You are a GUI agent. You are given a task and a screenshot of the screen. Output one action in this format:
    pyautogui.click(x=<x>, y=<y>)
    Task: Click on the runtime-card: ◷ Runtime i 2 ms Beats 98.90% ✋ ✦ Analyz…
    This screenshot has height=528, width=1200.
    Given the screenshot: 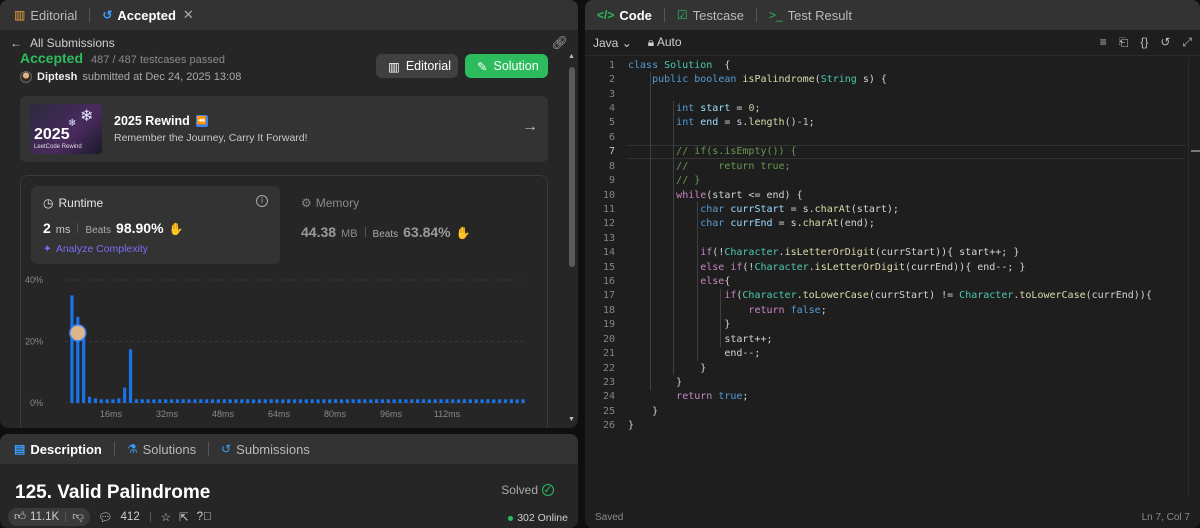 What is the action you would take?
    pyautogui.click(x=155, y=225)
    